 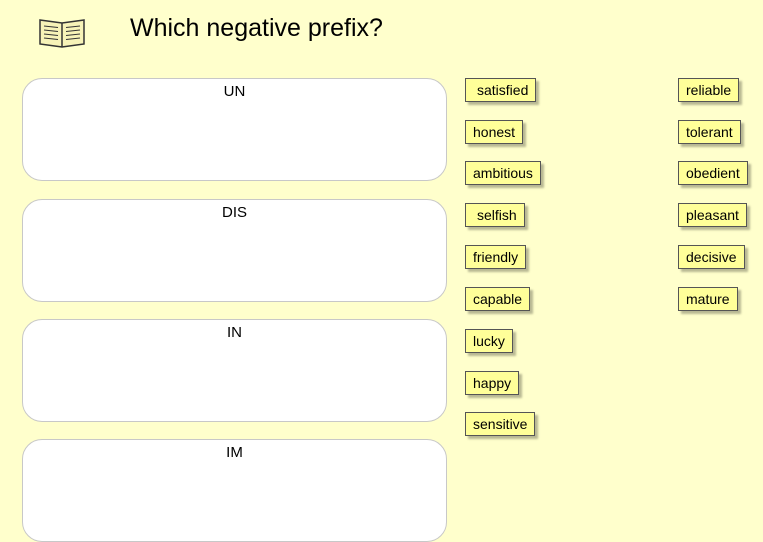 I want to click on word-tile-tolerant: tolerant, so click(x=709, y=132).